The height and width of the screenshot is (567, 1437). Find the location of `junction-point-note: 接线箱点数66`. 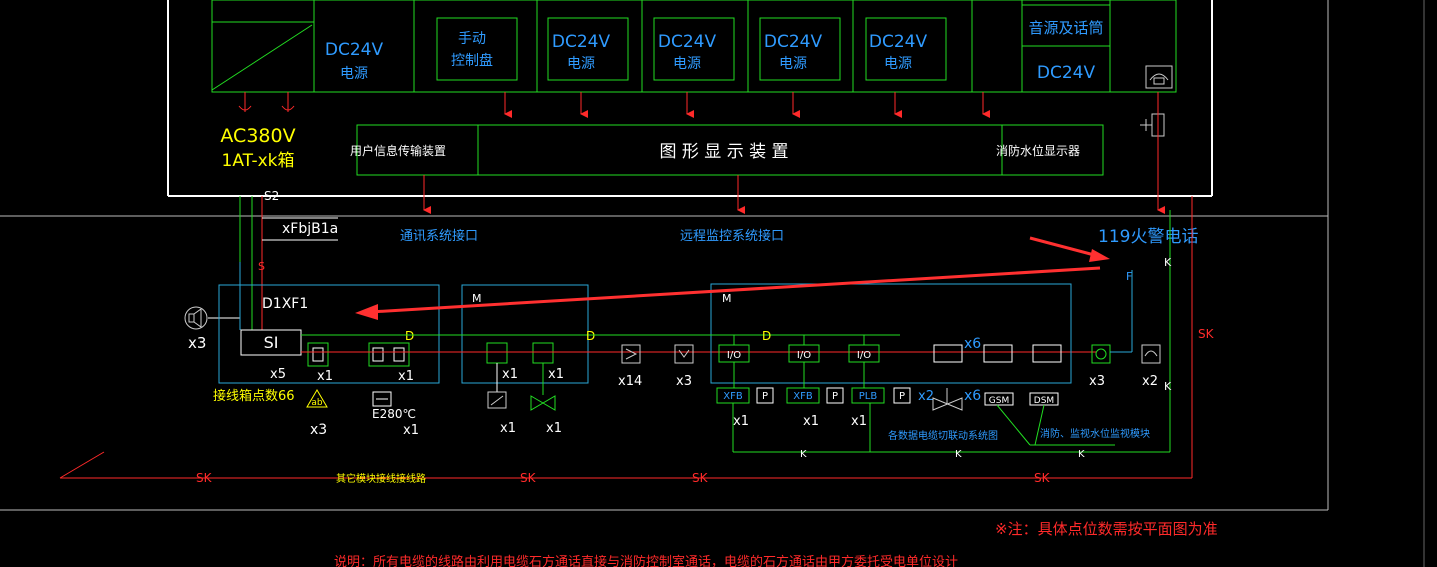

junction-point-note: 接线箱点数66 is located at coordinates (254, 396).